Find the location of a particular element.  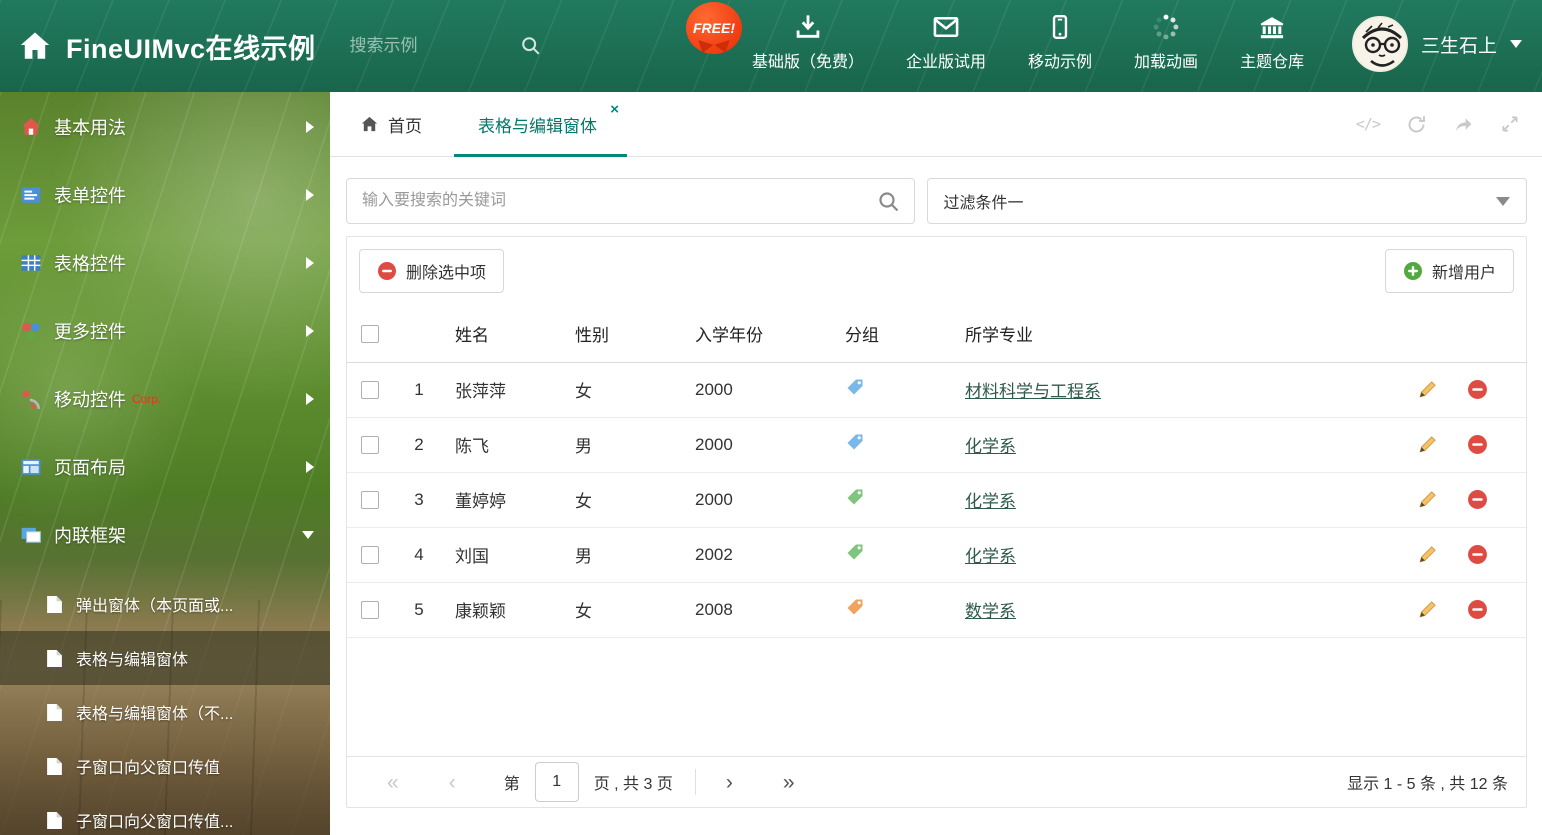

tab-active-grid-edit-window: 表格与编辑窗体 × is located at coordinates (540, 124).